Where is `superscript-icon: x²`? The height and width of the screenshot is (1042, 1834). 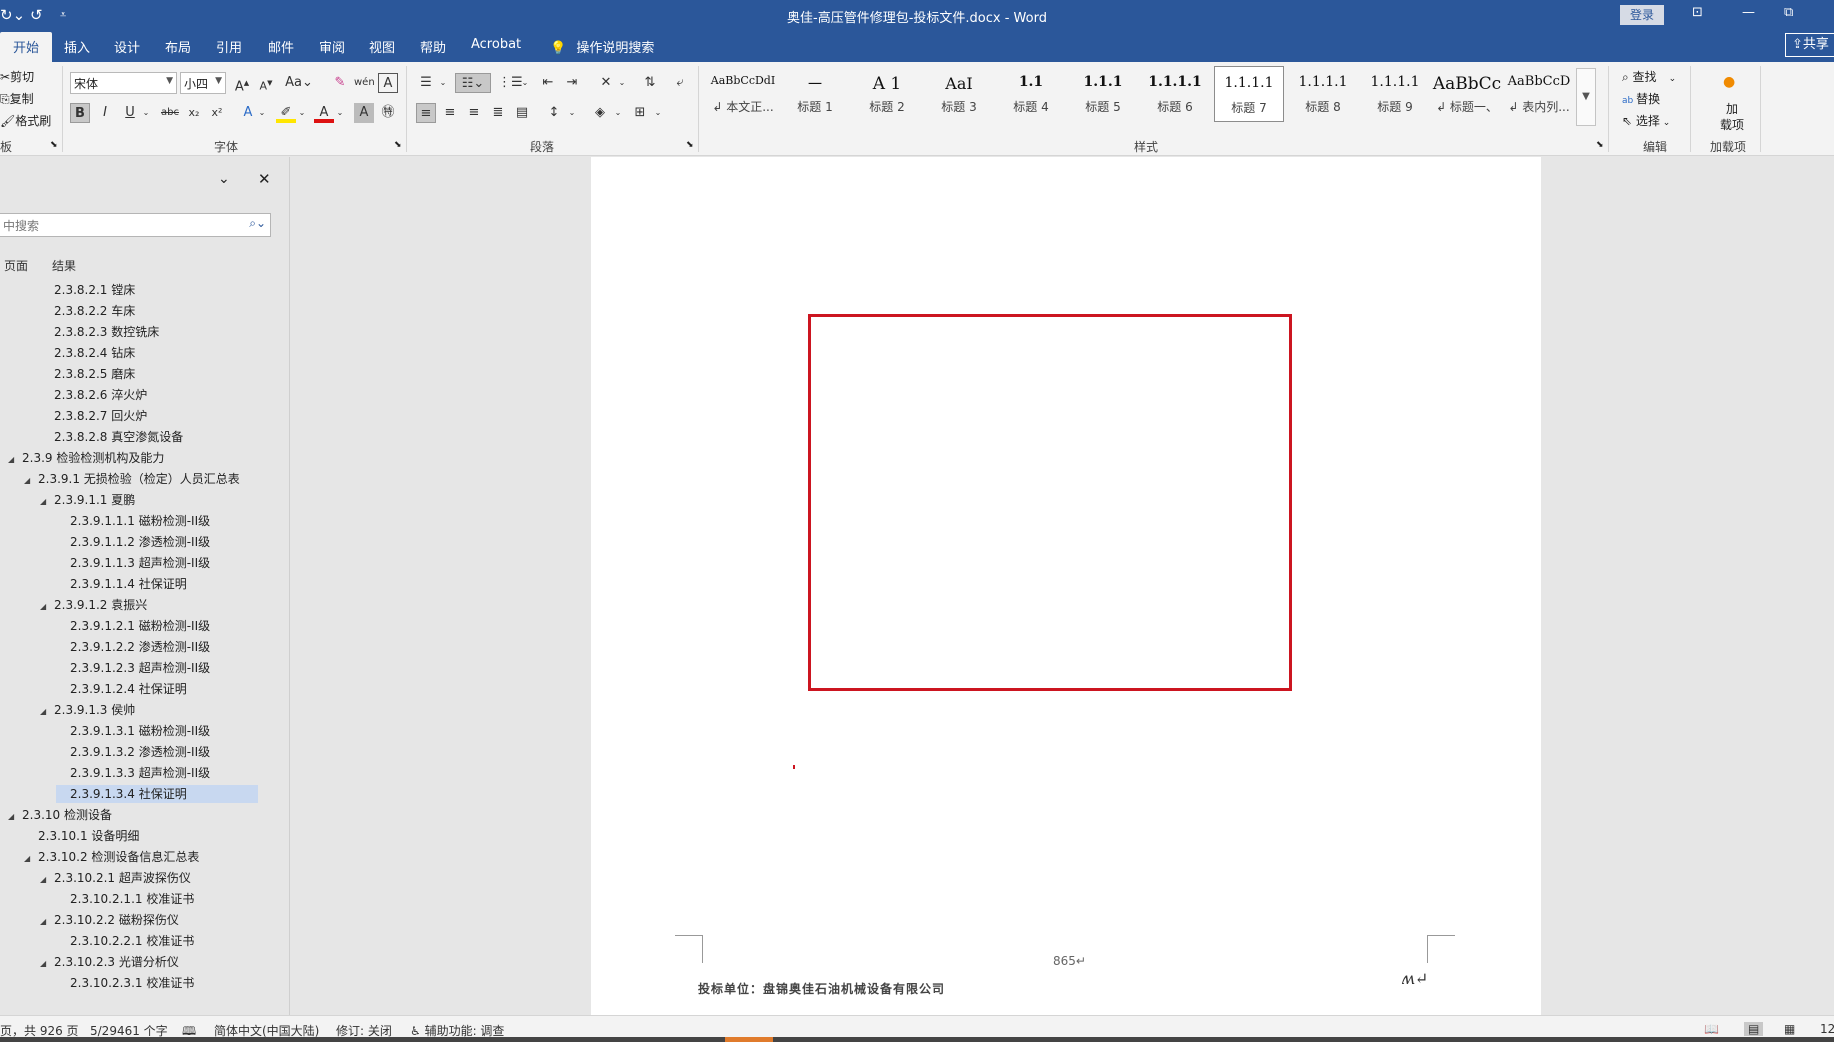 superscript-icon: x² is located at coordinates (217, 113).